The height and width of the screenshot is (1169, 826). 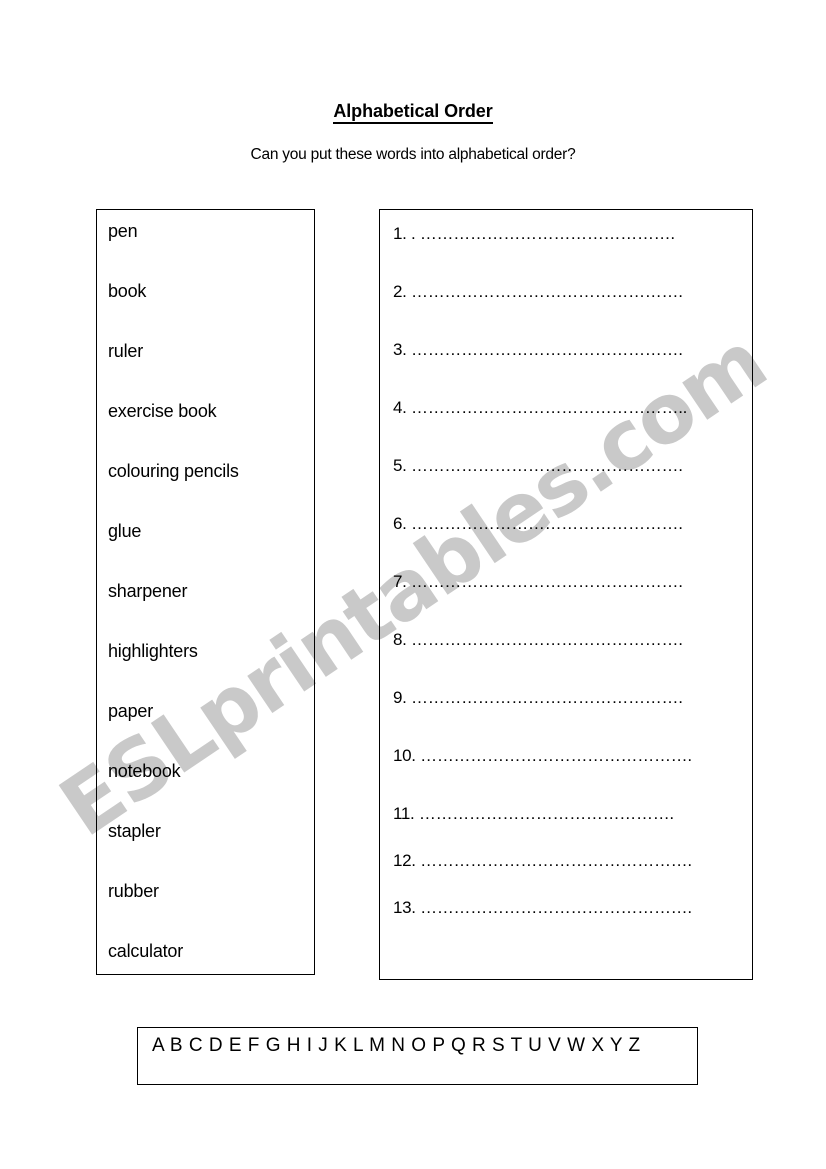 What do you see at coordinates (572, 717) in the screenshot?
I see `answer-line: 9. ………………………………………….` at bounding box center [572, 717].